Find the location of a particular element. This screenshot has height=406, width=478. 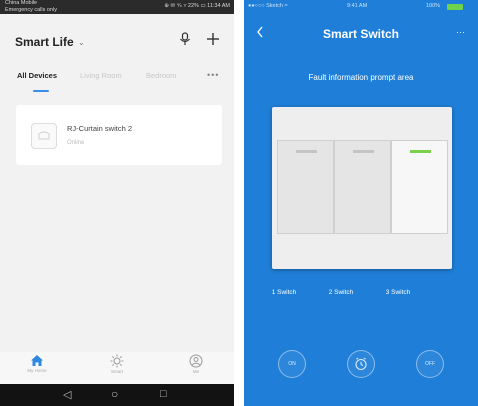

nav-smart: Smart is located at coordinates (117, 363).